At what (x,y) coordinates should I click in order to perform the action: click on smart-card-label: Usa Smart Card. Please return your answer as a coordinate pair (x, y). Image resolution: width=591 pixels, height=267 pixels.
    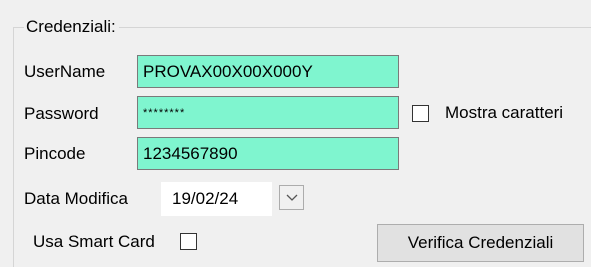
    Looking at the image, I should click on (94, 241).